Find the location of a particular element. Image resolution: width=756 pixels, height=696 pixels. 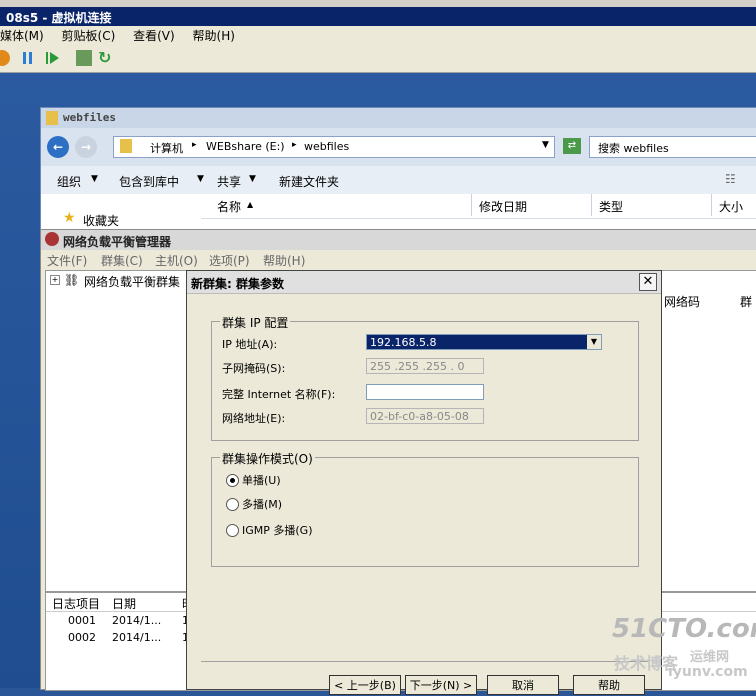

snapshot-icon is located at coordinates (84, 58).